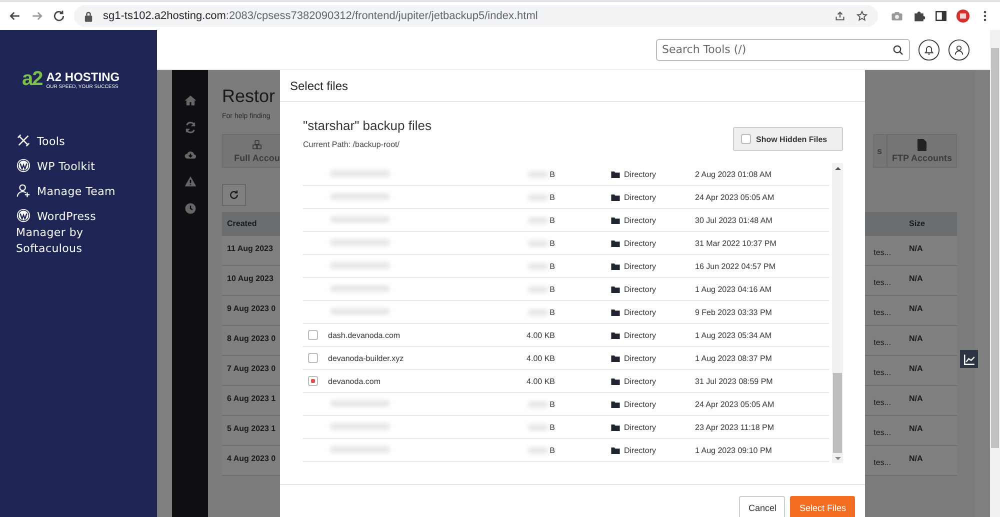  I want to click on file-date: 30 Jul 2023 01:48 AM, so click(733, 220).